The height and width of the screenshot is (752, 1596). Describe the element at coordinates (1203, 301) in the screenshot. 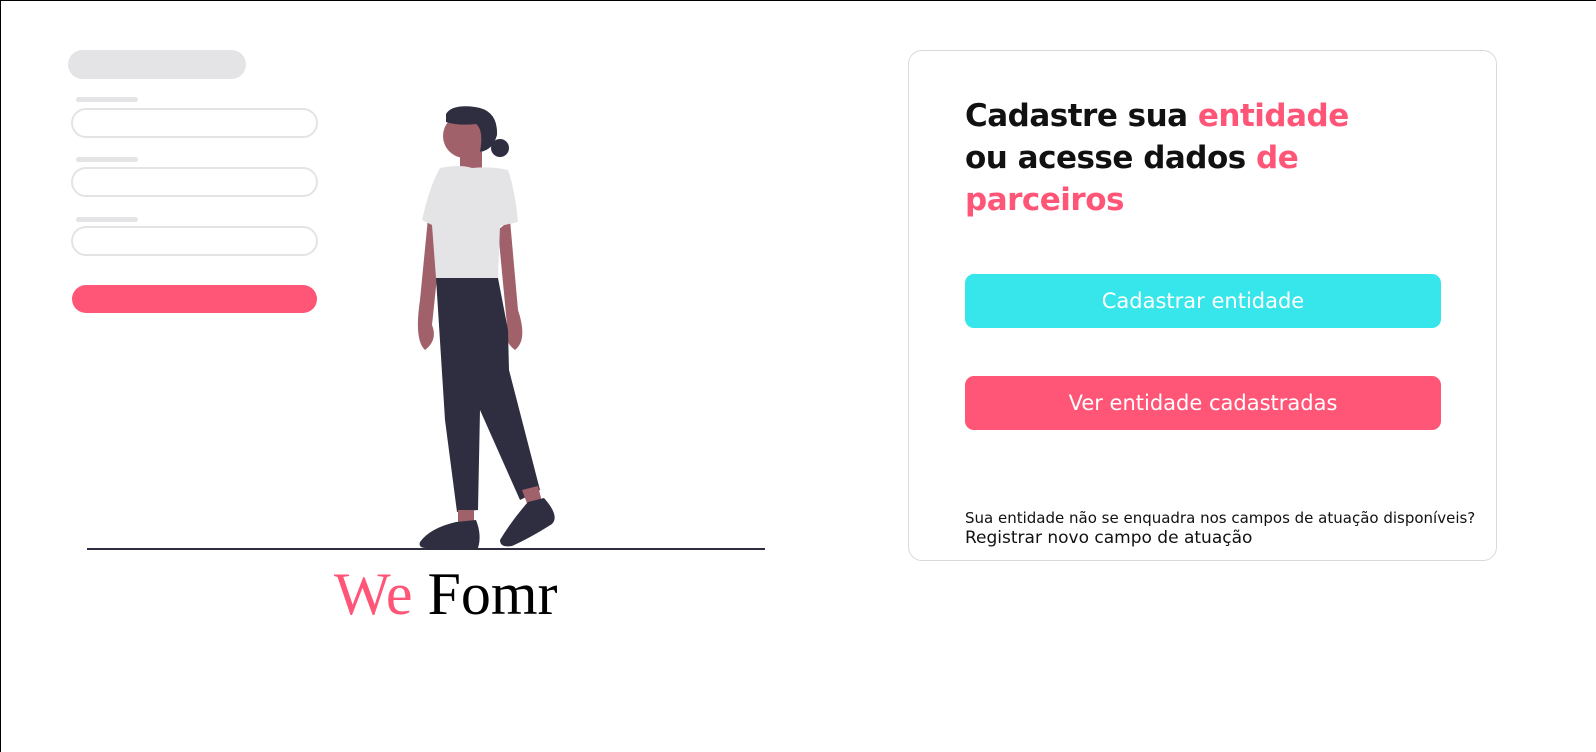

I see `register-entity-button: Cadastrar entidade` at that location.